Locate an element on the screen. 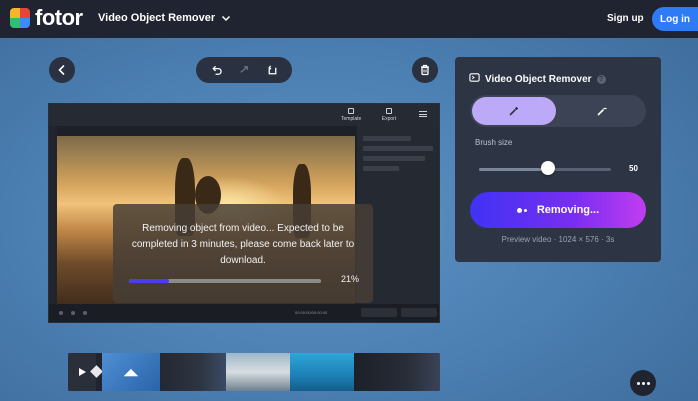  chevron-down-icon is located at coordinates (226, 18).